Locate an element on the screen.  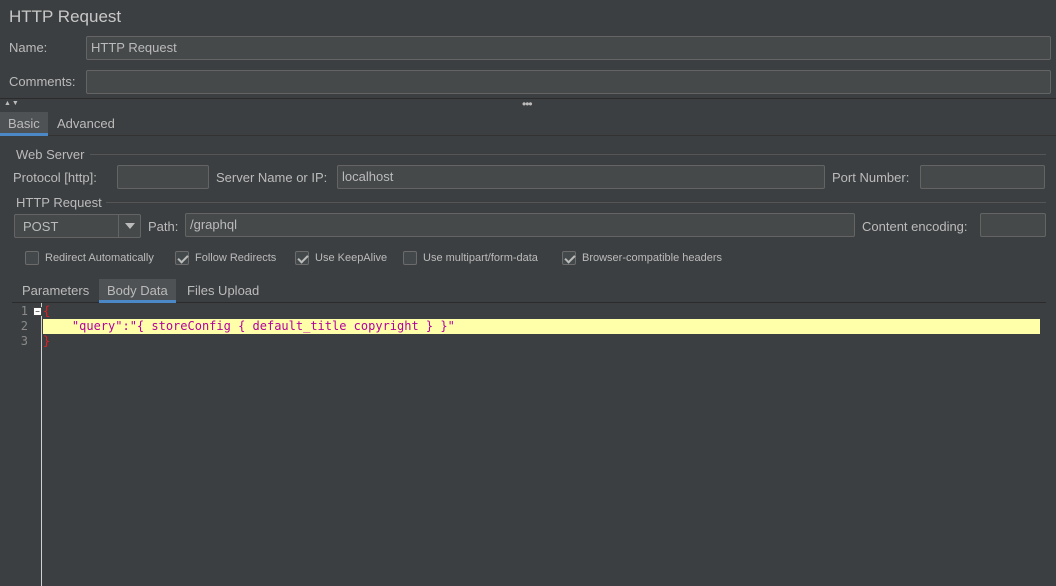
browser-compatible-headers-checkbox: Browser-compatible headers is located at coordinates (642, 258).